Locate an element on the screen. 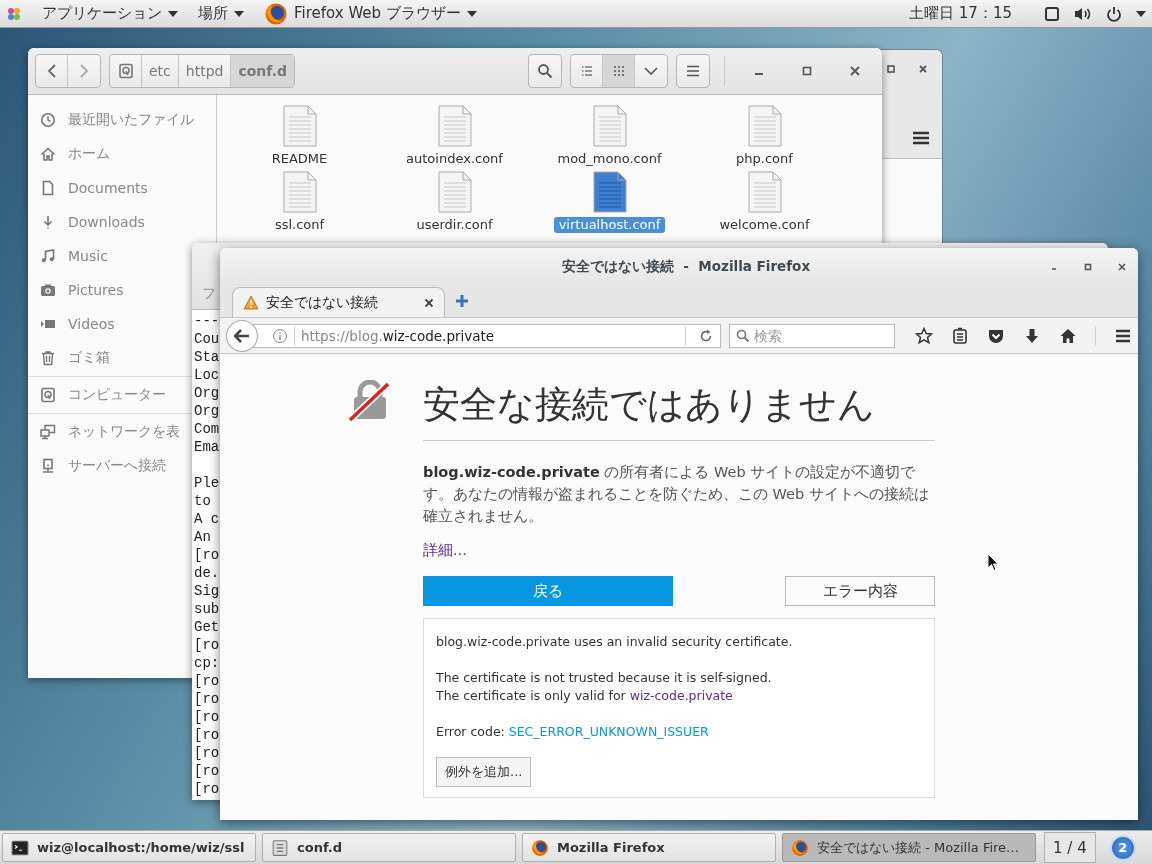  sidebar-item: コンピューター is located at coordinates (98, 395).